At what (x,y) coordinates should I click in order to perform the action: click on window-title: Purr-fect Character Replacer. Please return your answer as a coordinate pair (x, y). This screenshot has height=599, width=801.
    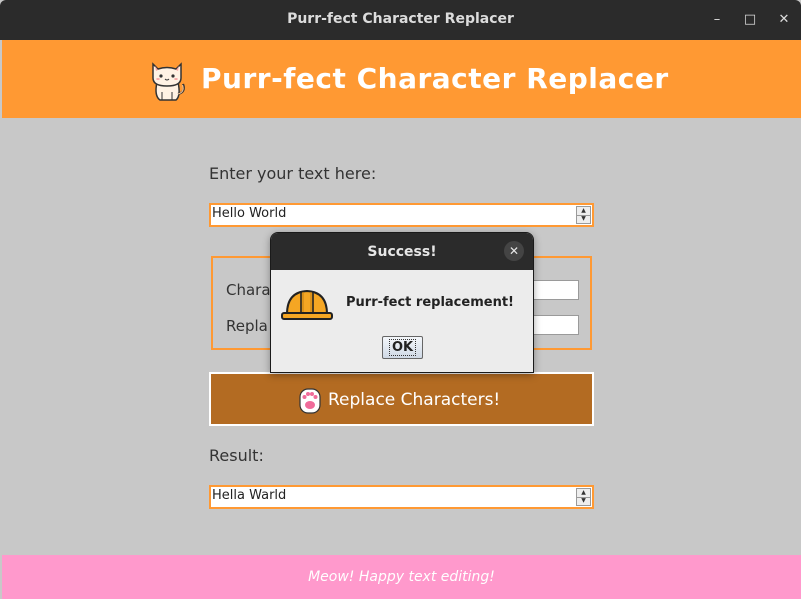
    Looking at the image, I should click on (400, 19).